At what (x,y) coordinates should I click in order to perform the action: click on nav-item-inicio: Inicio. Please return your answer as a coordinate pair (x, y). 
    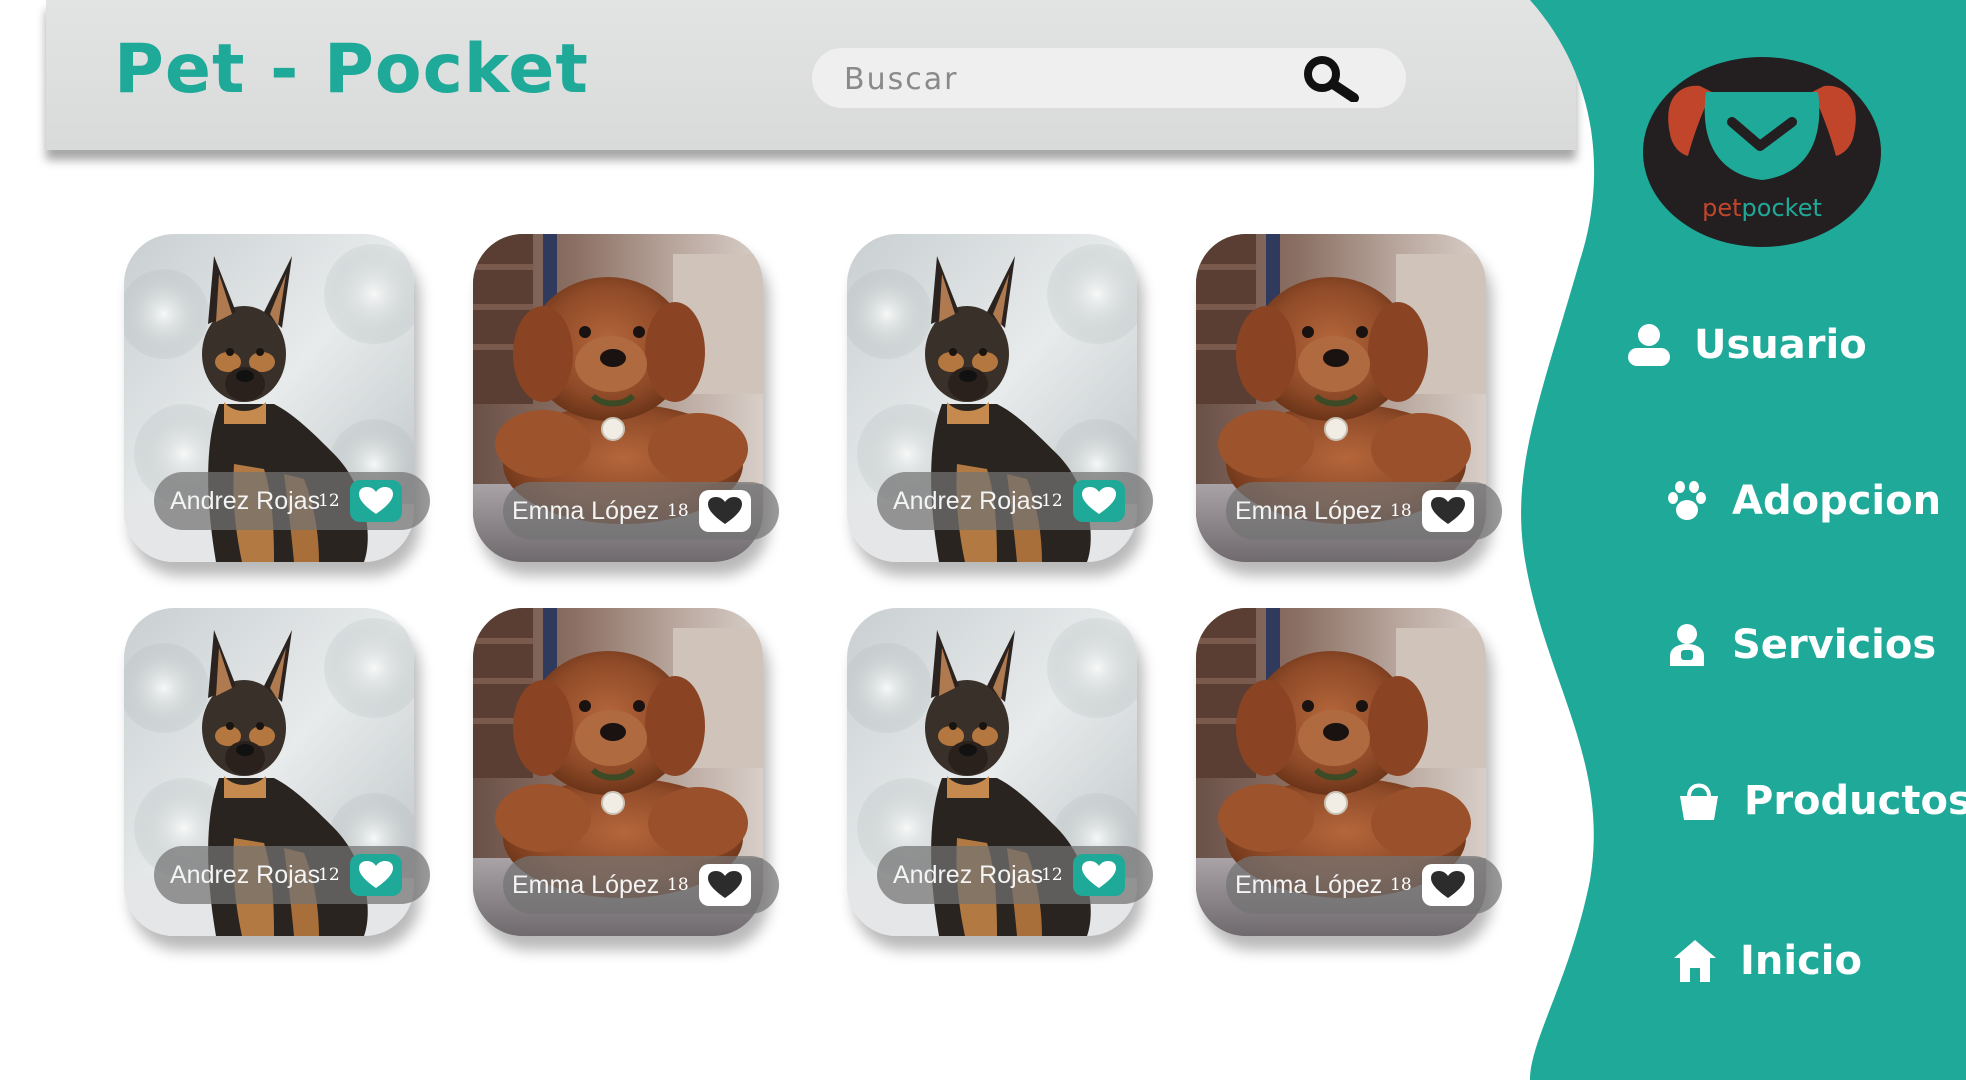
    Looking at the image, I should click on (1767, 961).